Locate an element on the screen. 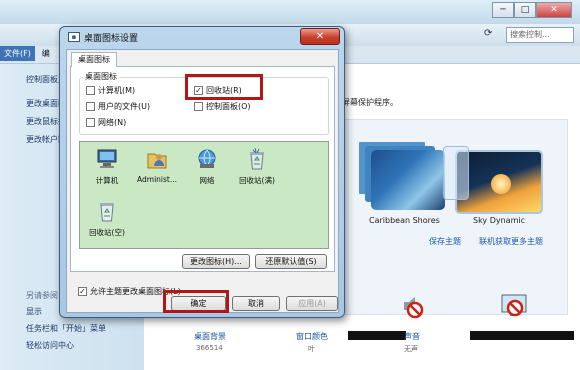  dialog-close-button: ✕ is located at coordinates (320, 36).